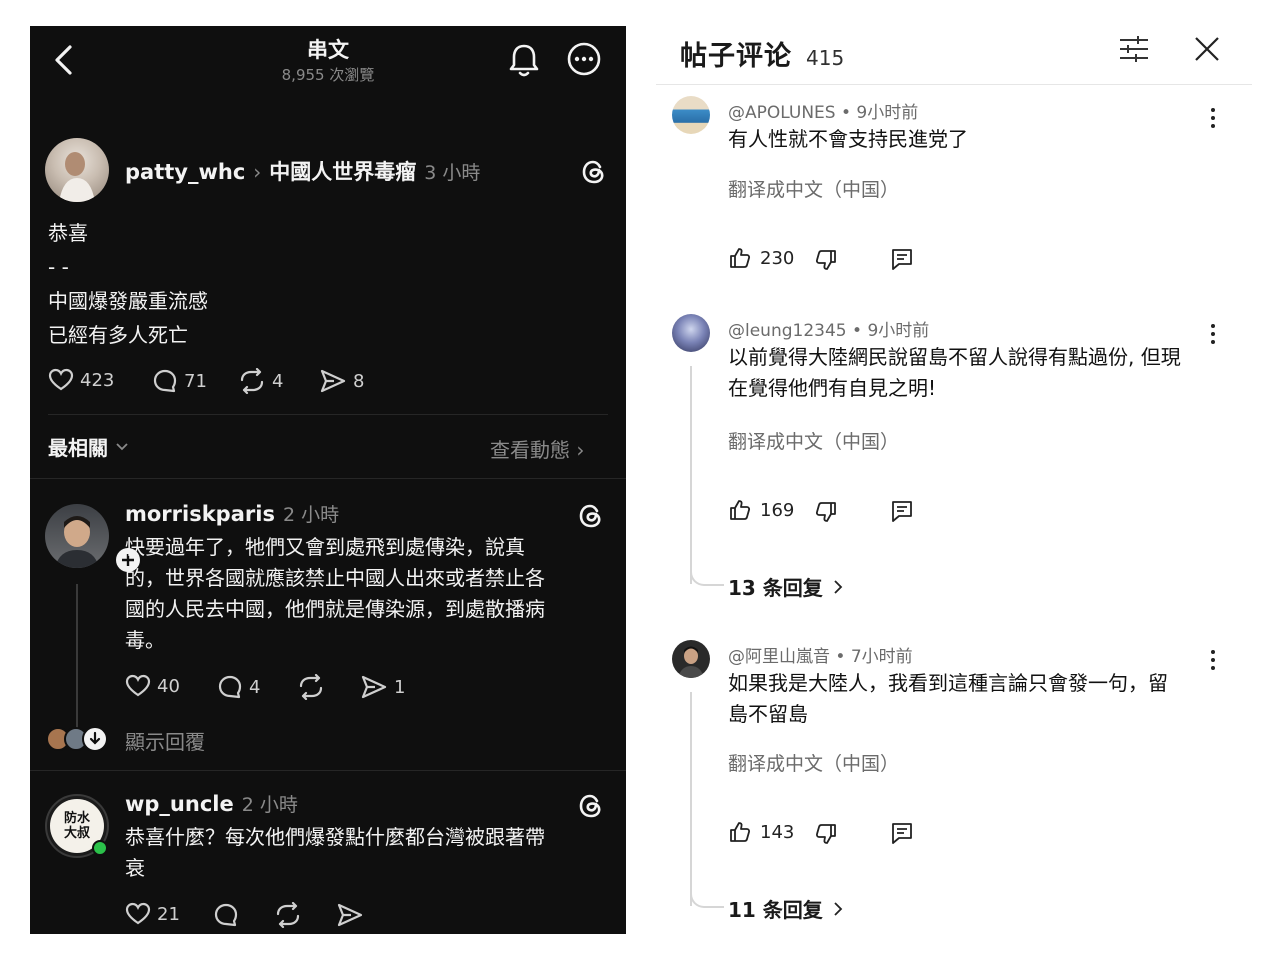  Describe the element at coordinates (1207, 49) in the screenshot. I see `close-icon` at that location.